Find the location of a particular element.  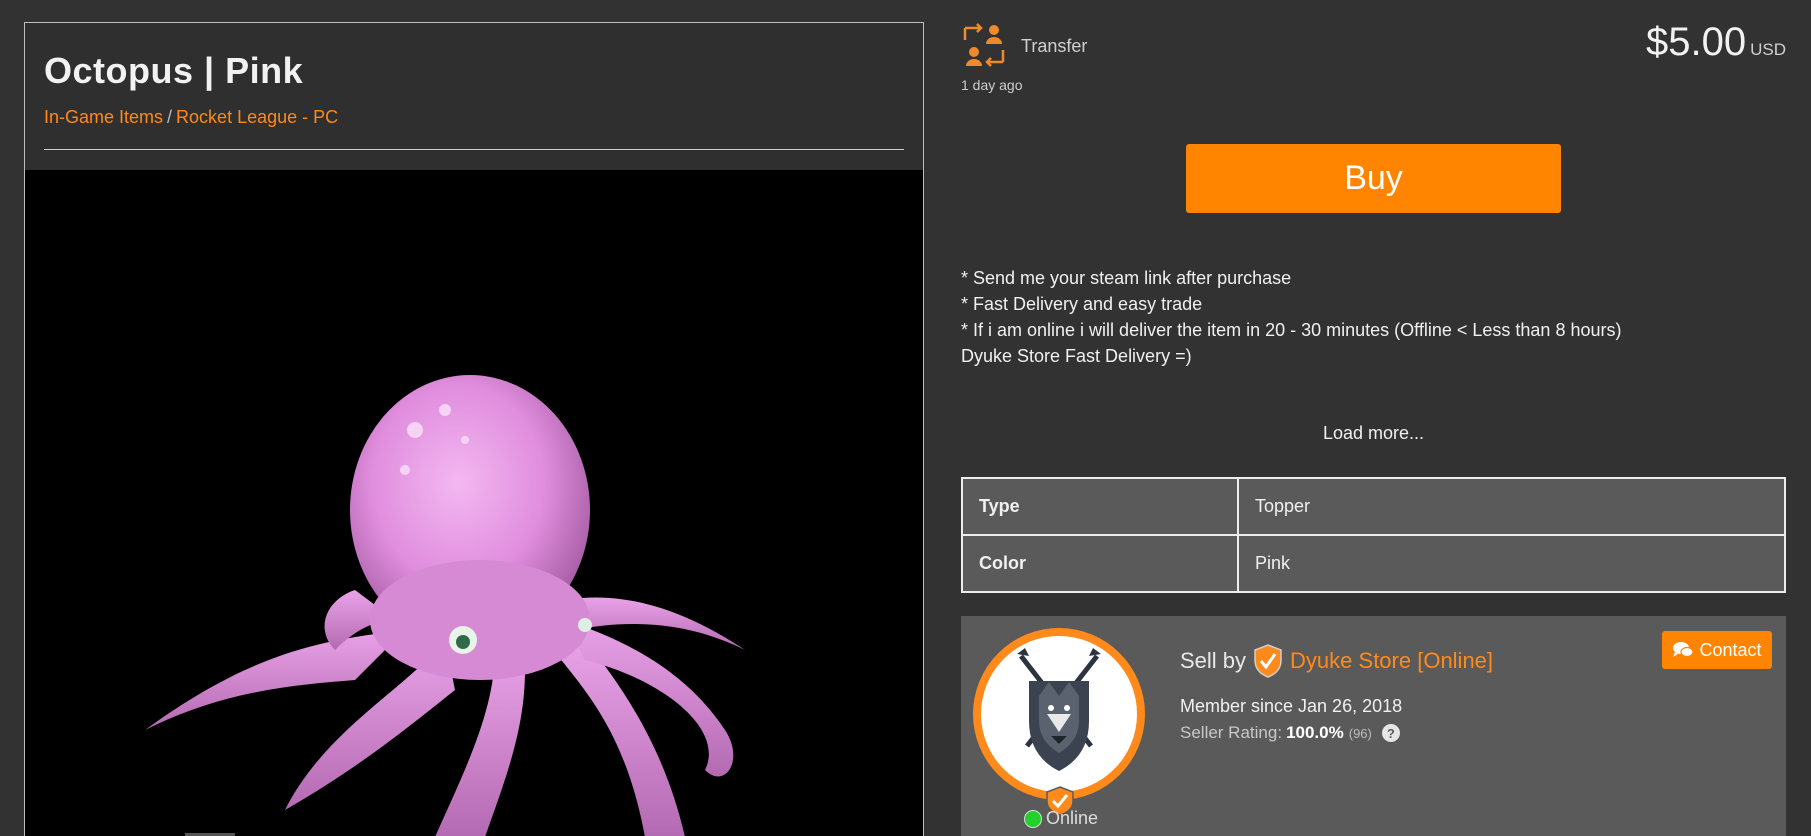

seller-rating: Seller Rating: 100.0% (96) ? is located at coordinates (1290, 733).